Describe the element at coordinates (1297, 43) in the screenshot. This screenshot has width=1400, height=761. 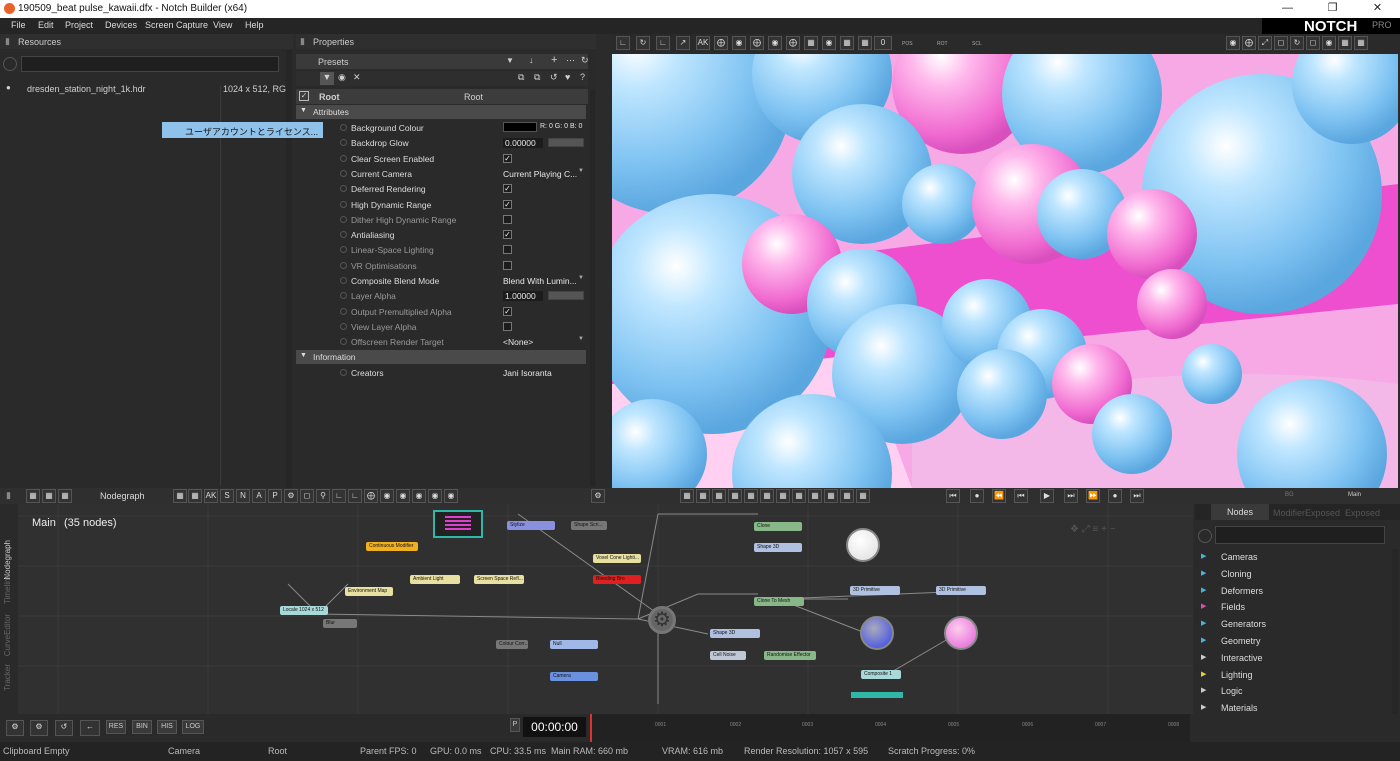
I see `reset-icon: ↻` at that location.